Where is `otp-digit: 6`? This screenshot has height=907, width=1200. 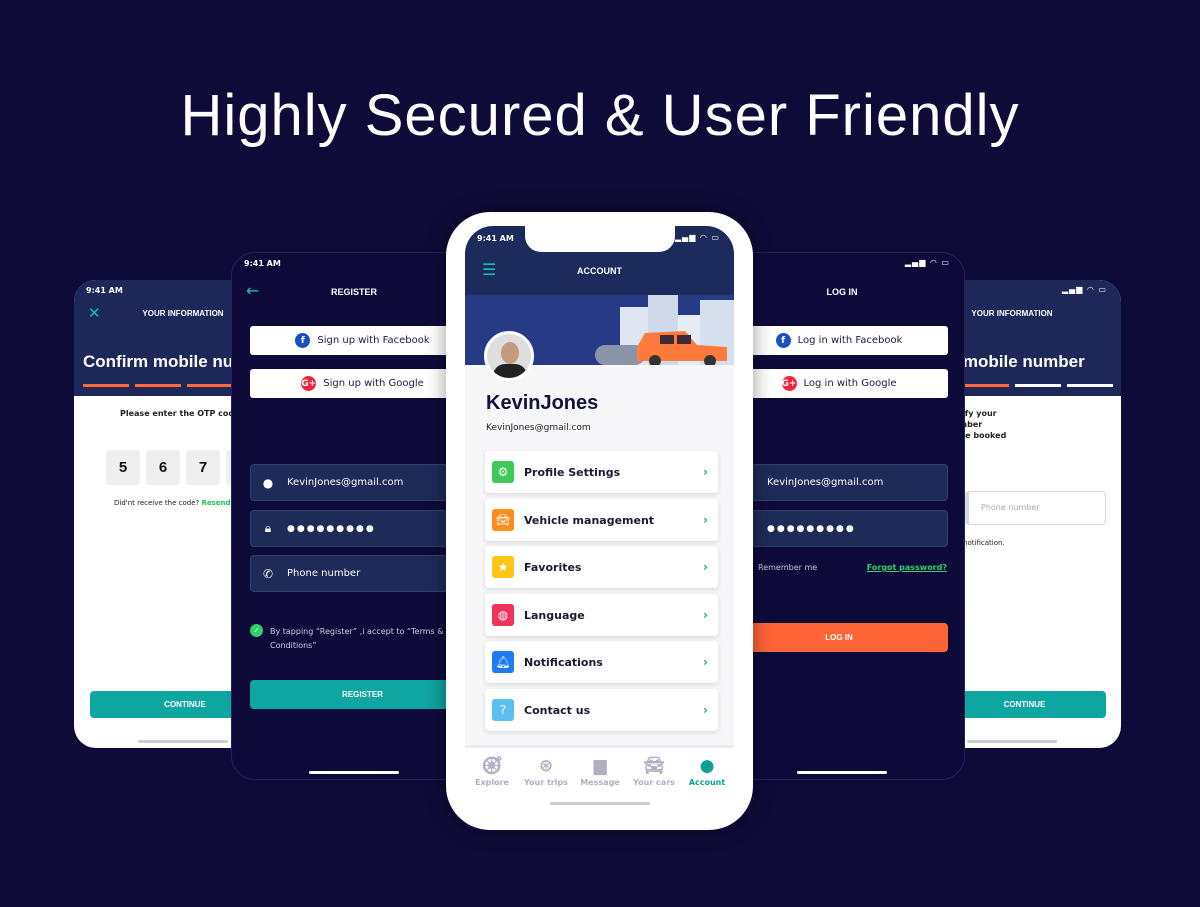 otp-digit: 6 is located at coordinates (163, 467).